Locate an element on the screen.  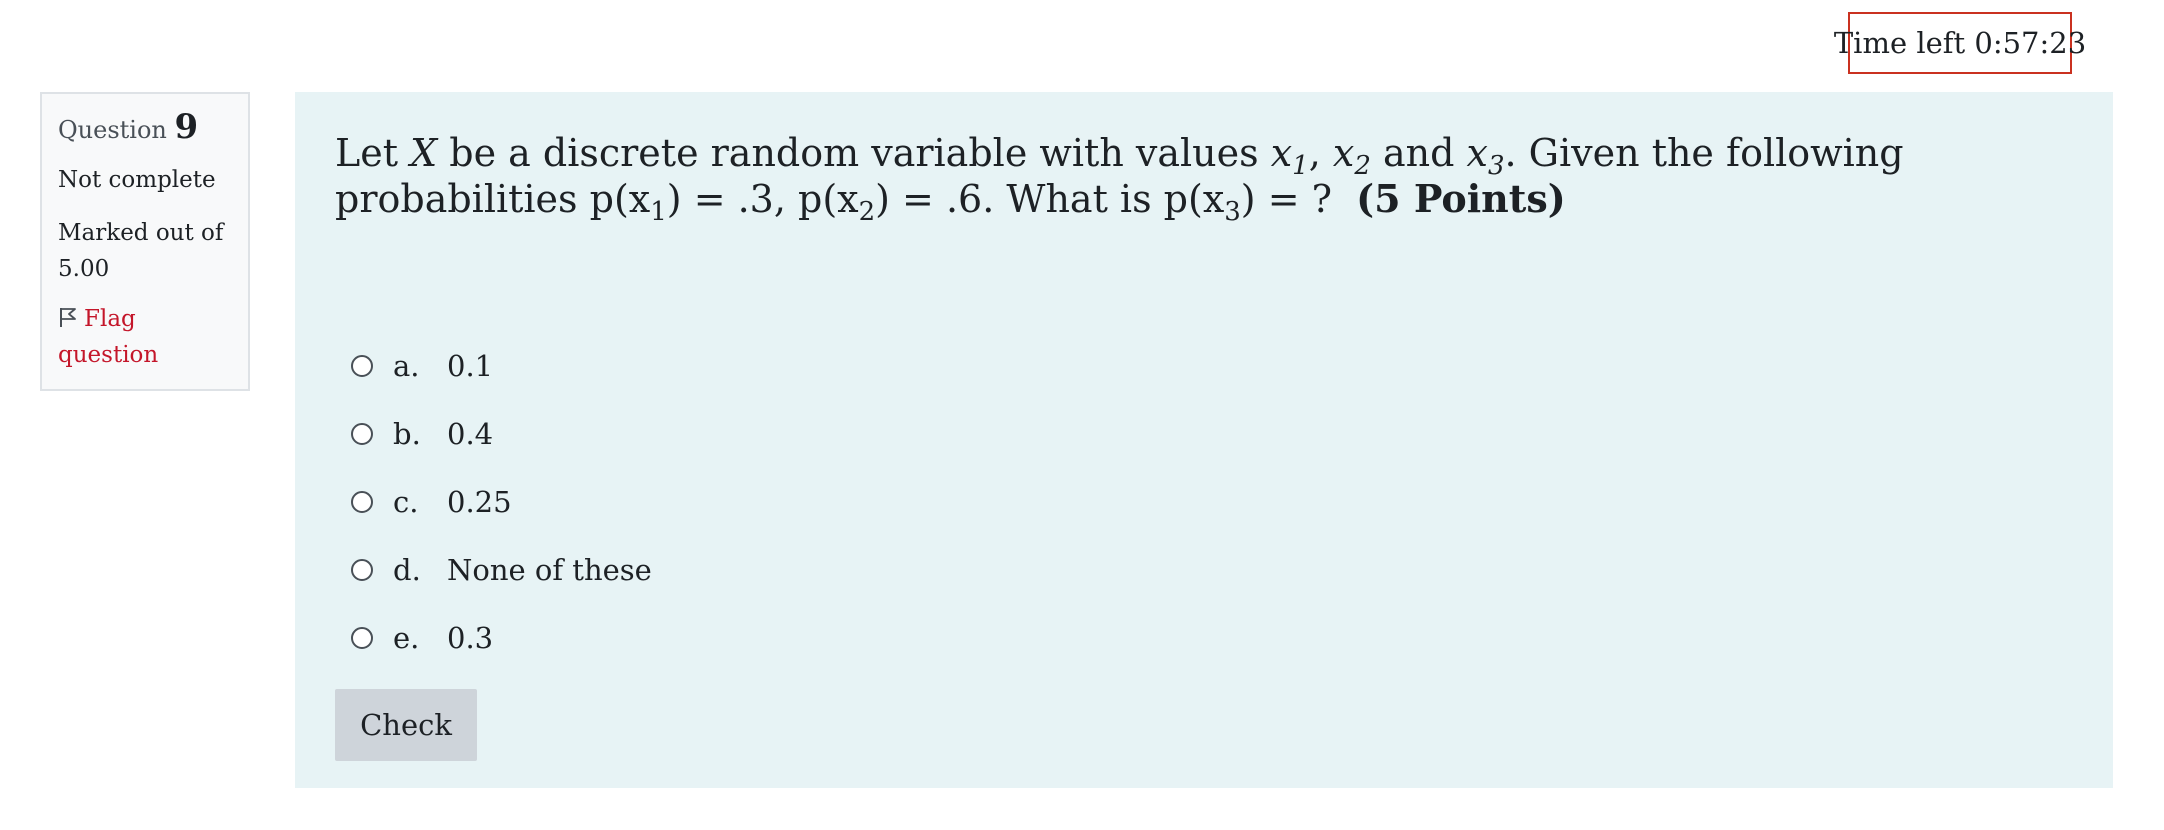
flag-icon is located at coordinates (71, 319).